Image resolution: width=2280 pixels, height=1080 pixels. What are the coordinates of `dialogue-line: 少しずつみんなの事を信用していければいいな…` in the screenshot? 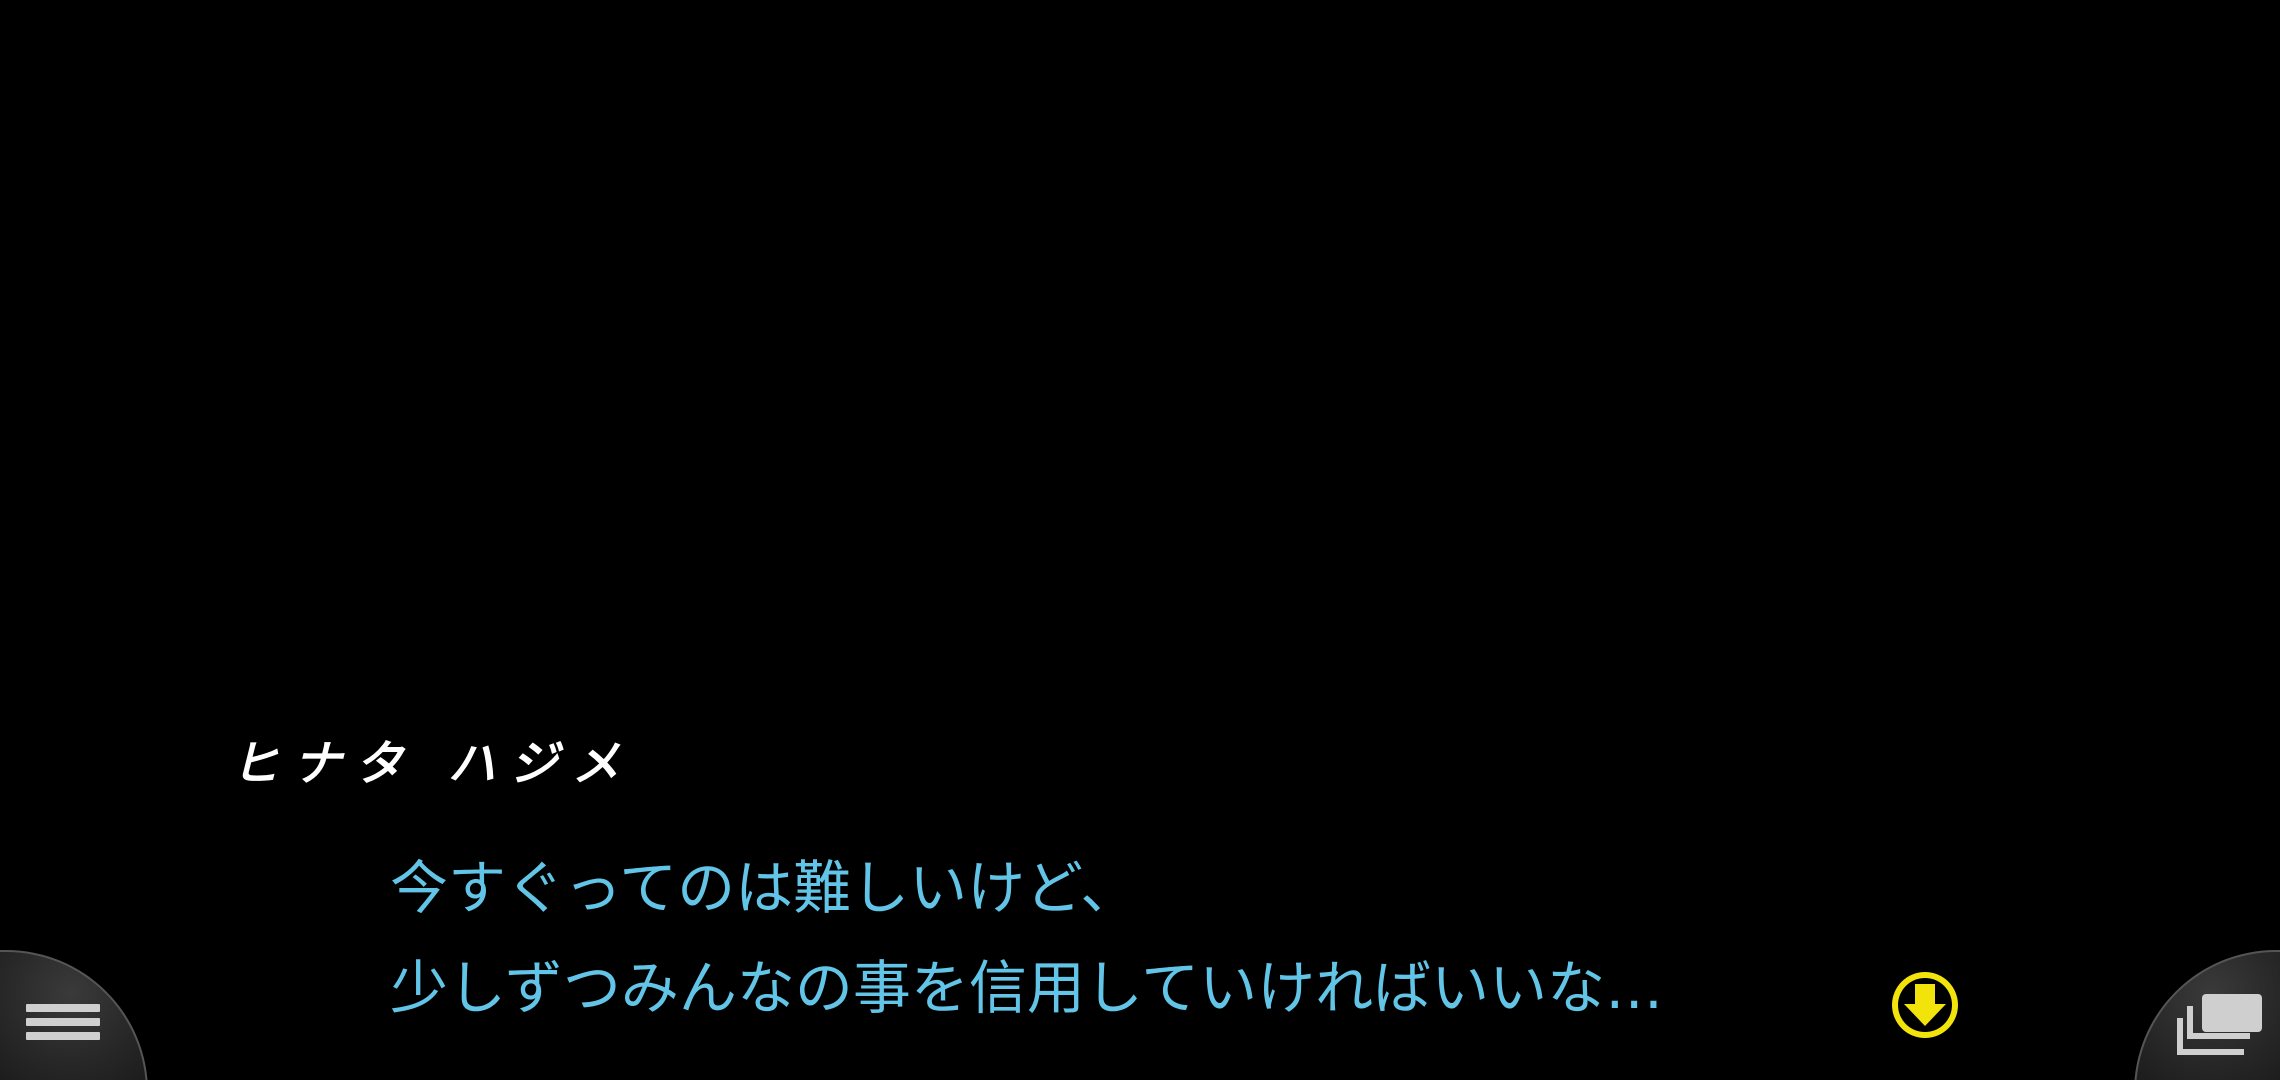 It's located at (1027, 988).